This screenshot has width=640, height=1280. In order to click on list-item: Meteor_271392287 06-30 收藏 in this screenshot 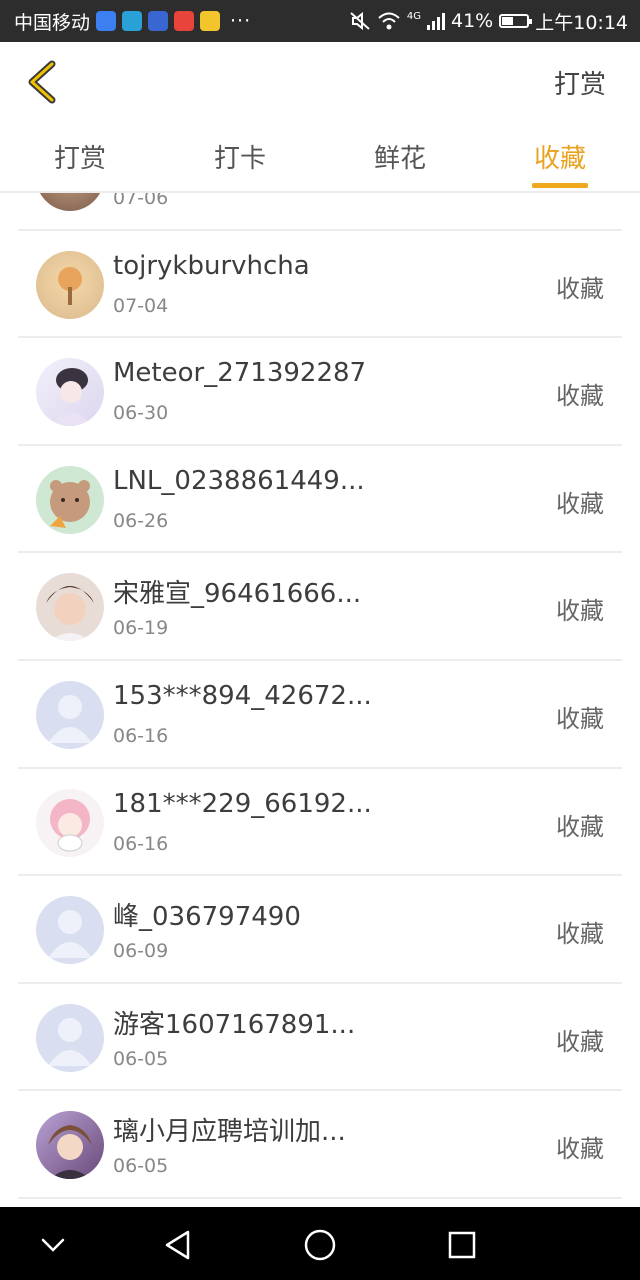, I will do `click(320, 392)`.